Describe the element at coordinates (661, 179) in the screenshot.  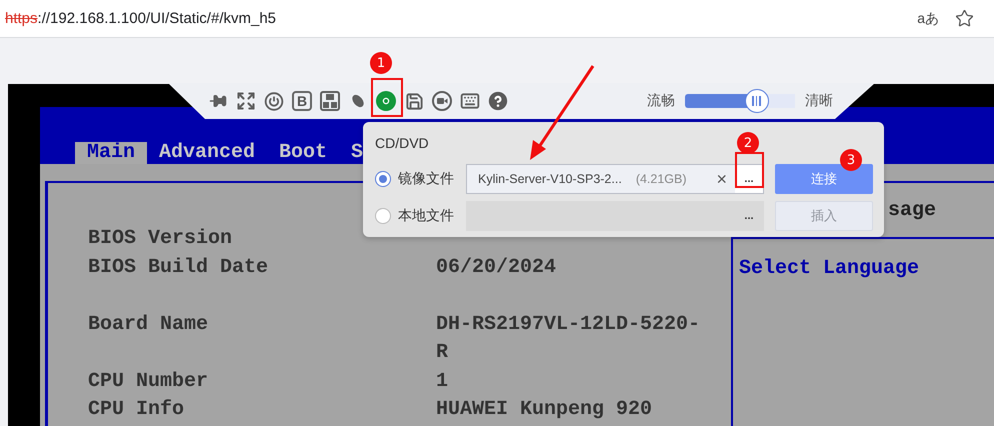
I see `file-size: (4.21GB)` at that location.